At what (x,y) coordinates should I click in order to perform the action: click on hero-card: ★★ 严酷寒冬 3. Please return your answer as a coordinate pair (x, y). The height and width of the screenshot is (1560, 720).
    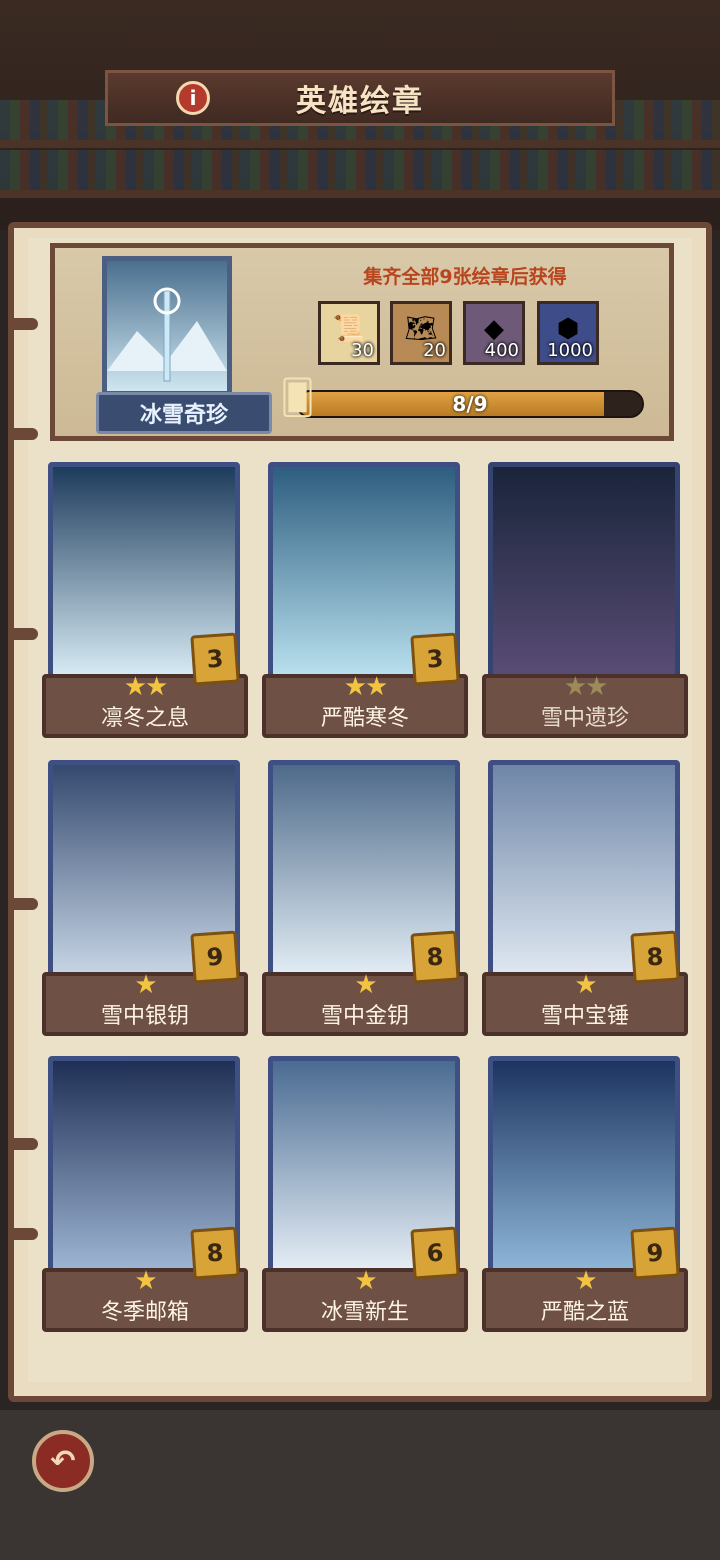
    Looking at the image, I should click on (365, 601).